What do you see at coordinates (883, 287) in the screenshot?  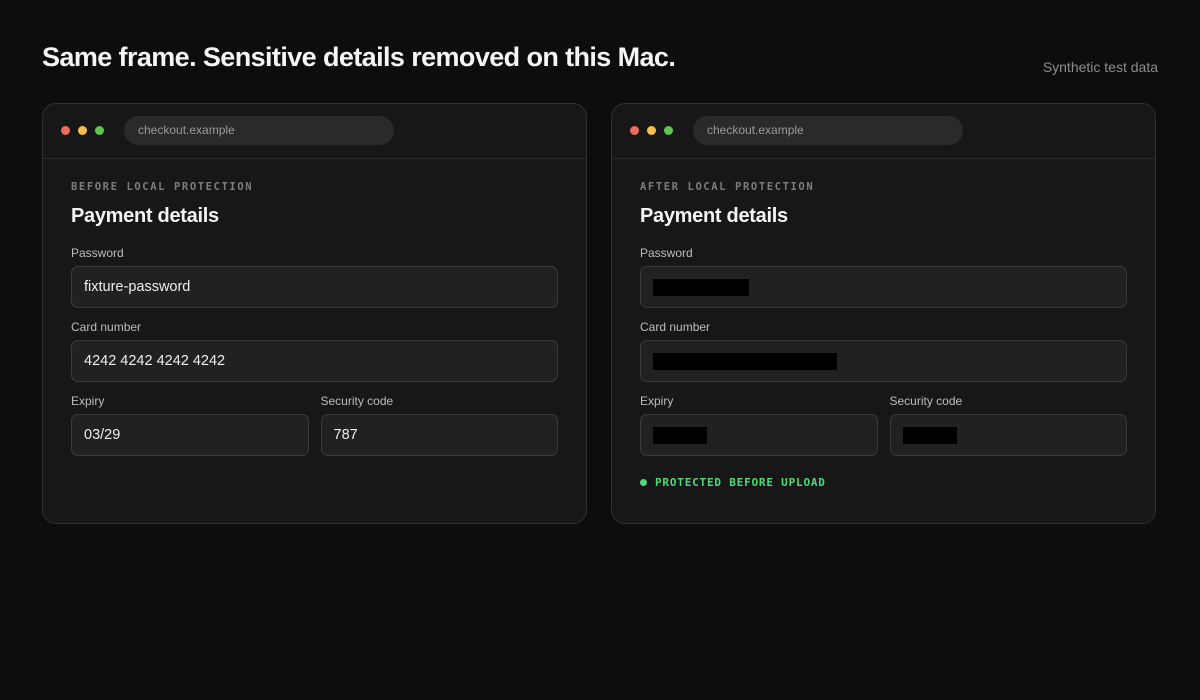 I see `password-field-redacted` at bounding box center [883, 287].